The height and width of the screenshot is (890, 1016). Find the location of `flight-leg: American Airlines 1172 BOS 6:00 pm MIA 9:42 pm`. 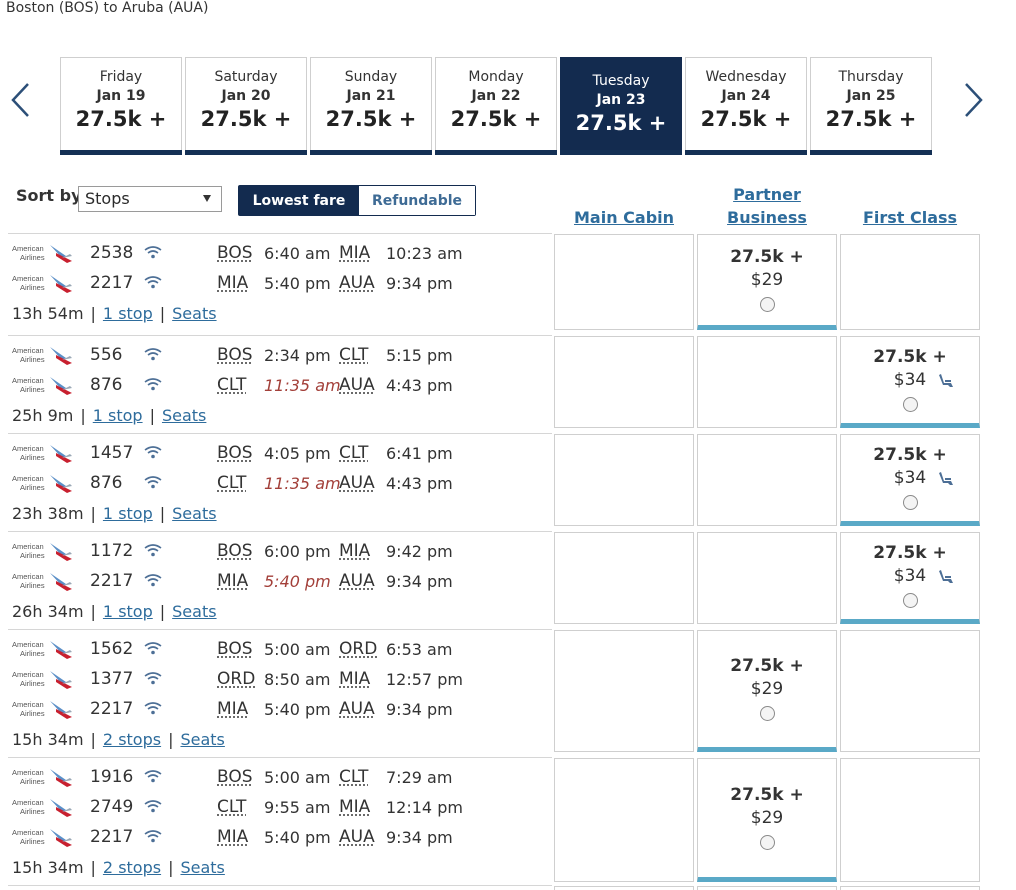

flight-leg: American Airlines 1172 BOS 6:00 pm MIA 9:42 pm is located at coordinates (276, 551).